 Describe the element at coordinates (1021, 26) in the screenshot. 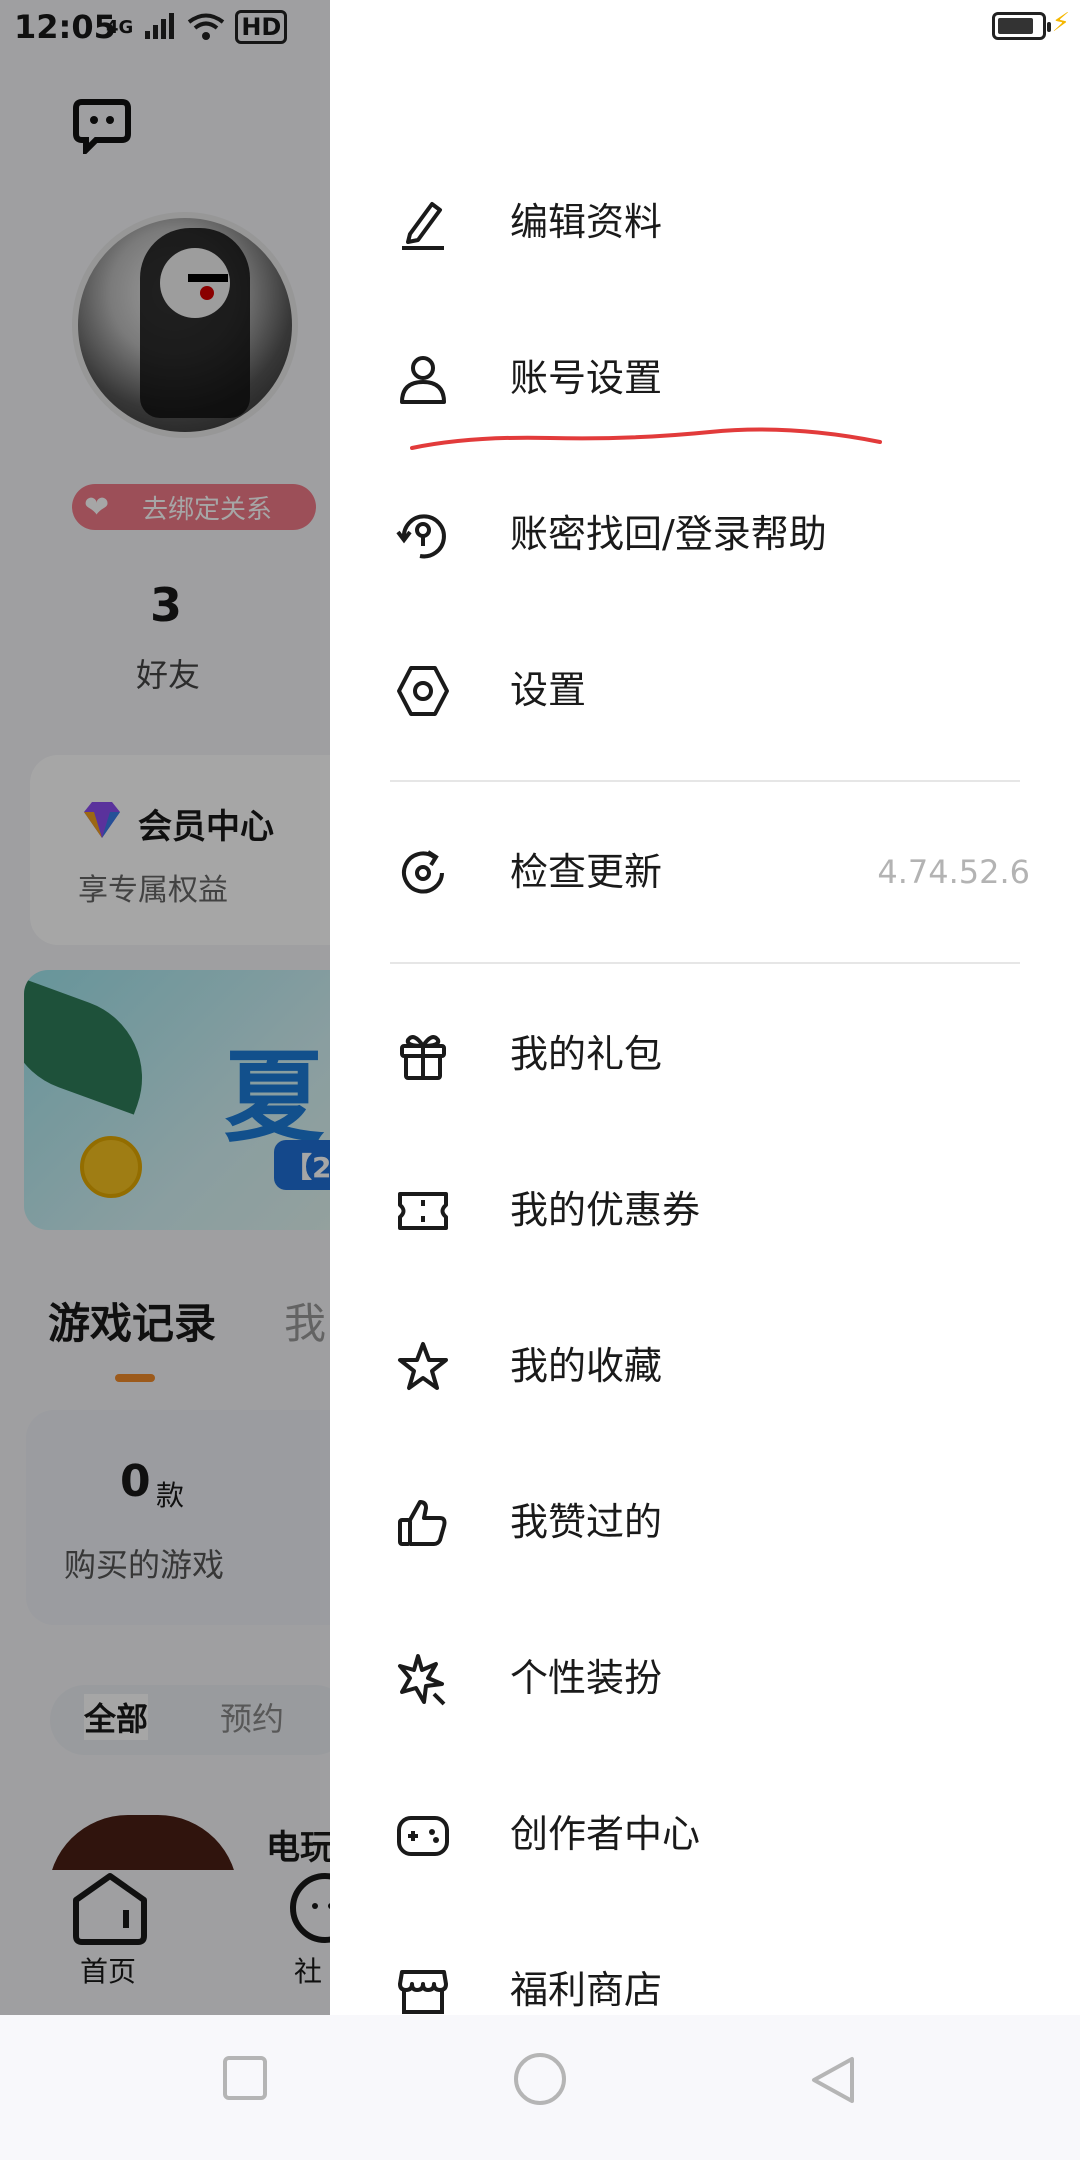

I see `battery-icon` at that location.